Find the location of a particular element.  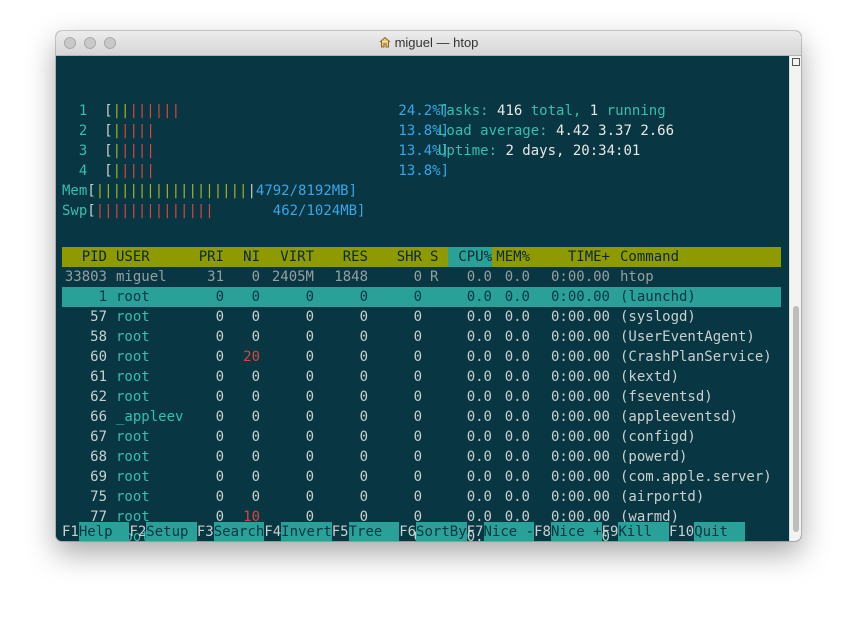

col-virt-header: VIRT is located at coordinates (288, 257).